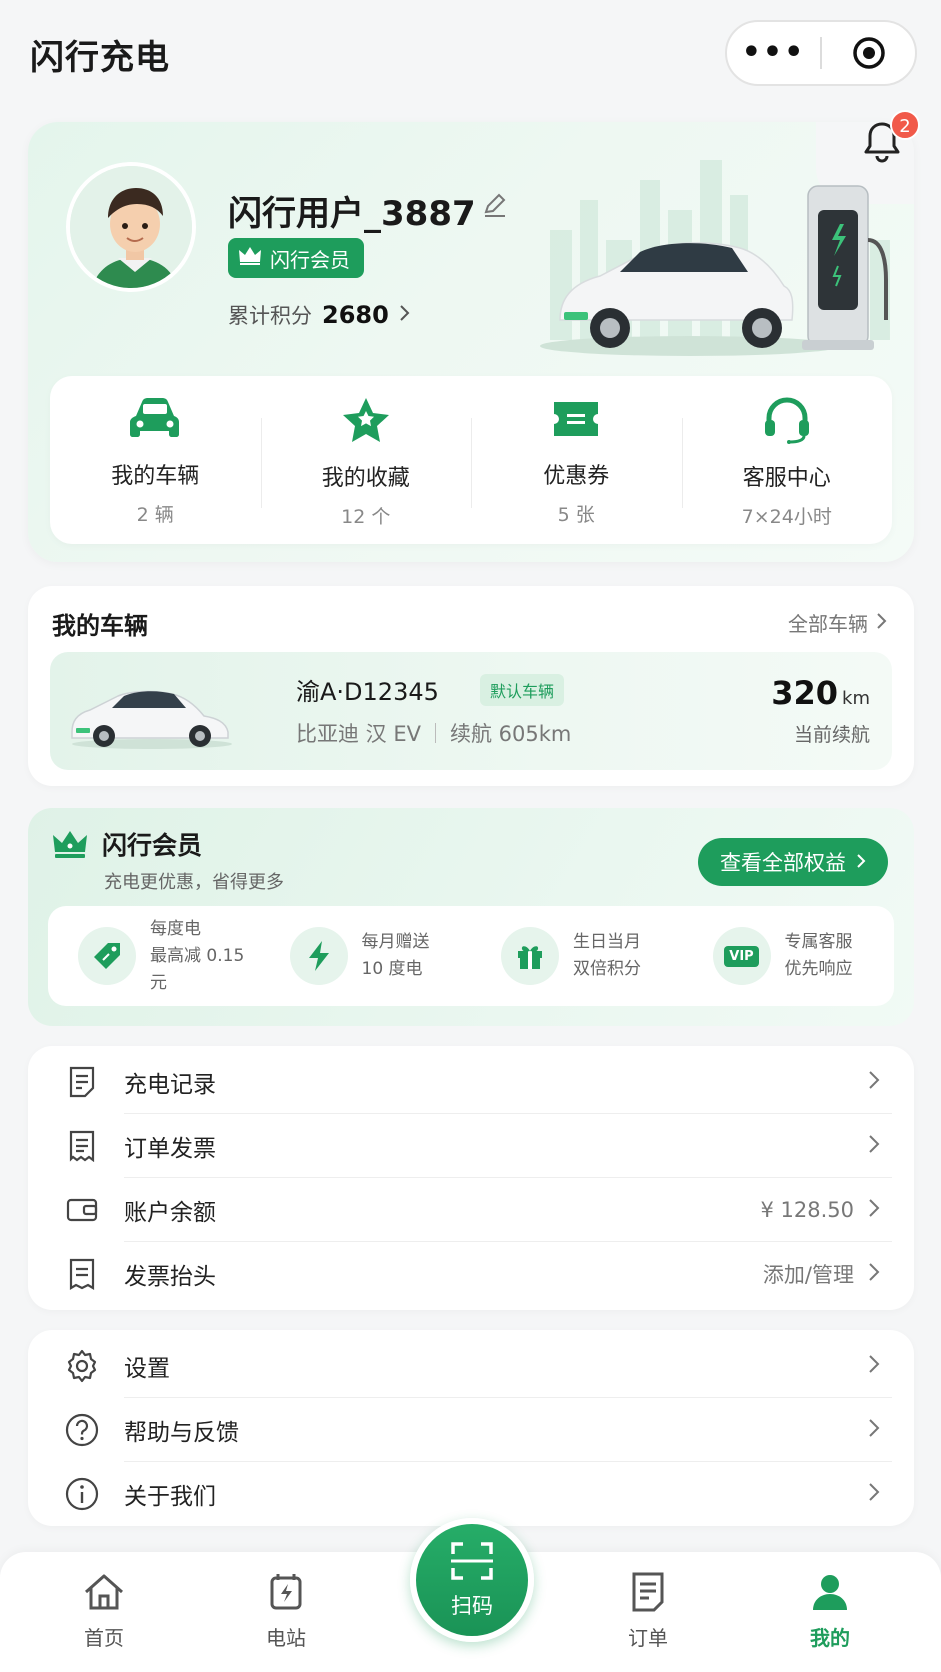  I want to click on perk-line: 生日当月, so click(607, 942).